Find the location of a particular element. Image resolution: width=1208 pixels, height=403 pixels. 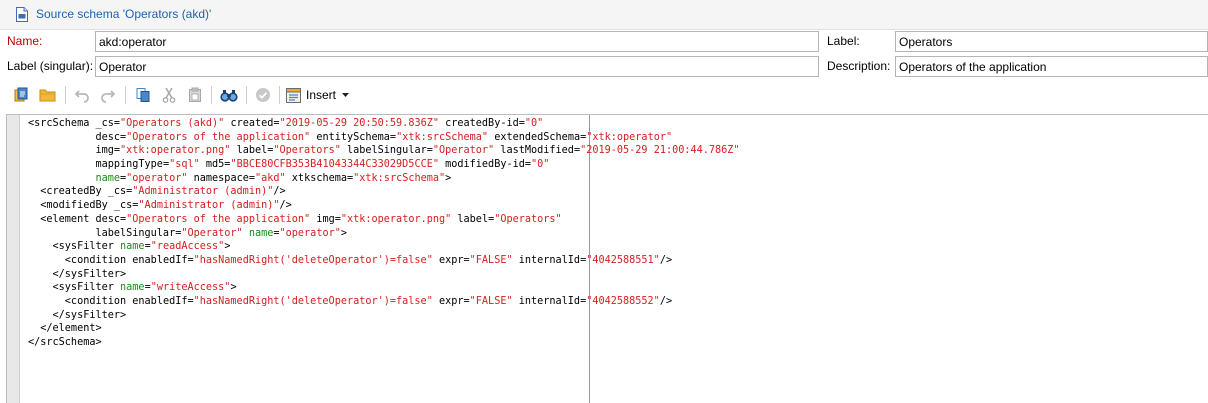

undo-icon is located at coordinates (81, 96).